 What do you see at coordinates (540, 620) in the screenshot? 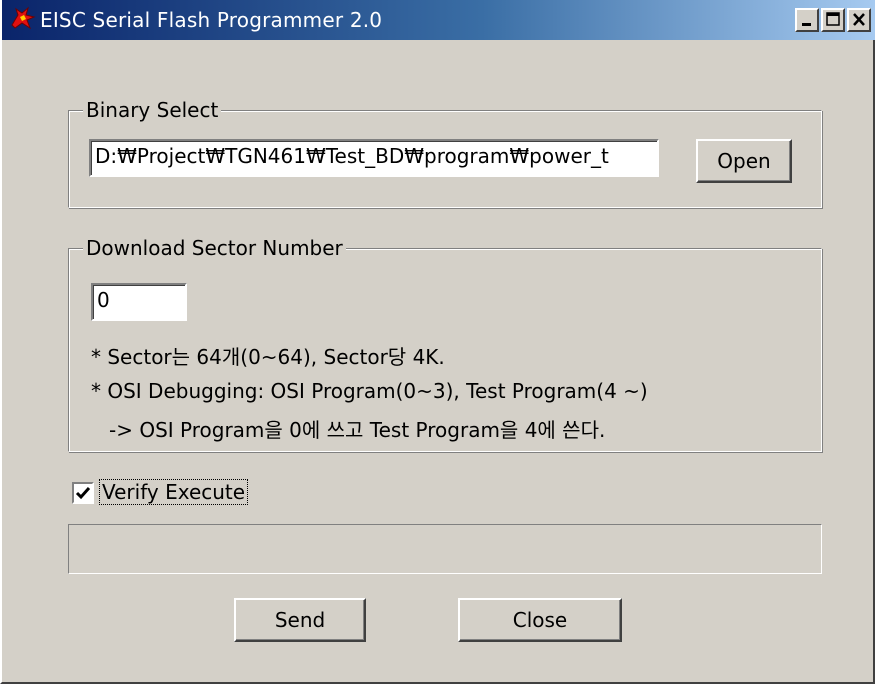
I see `close-button: Close` at bounding box center [540, 620].